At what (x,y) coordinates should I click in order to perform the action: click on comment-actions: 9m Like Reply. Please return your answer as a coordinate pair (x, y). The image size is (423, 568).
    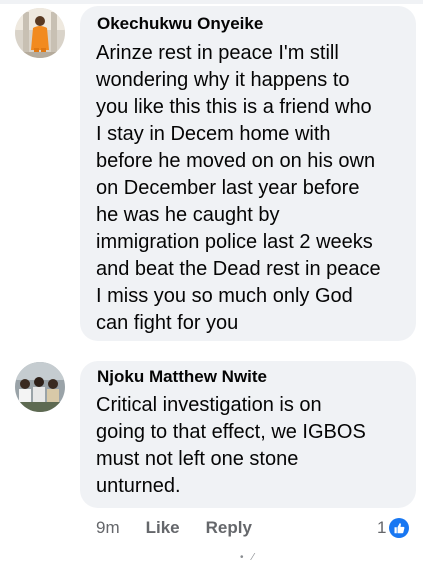
    Looking at the image, I should click on (174, 528).